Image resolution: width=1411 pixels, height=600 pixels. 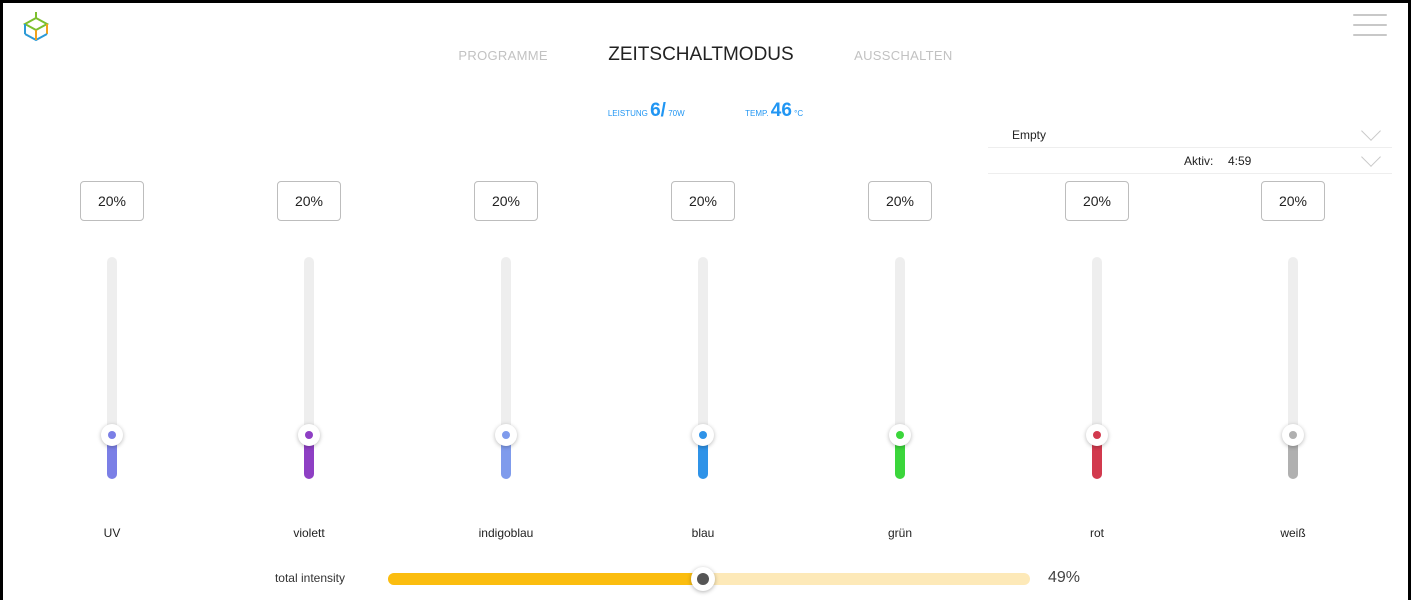 What do you see at coordinates (627, 113) in the screenshot?
I see `power-label: LEISTUNG` at bounding box center [627, 113].